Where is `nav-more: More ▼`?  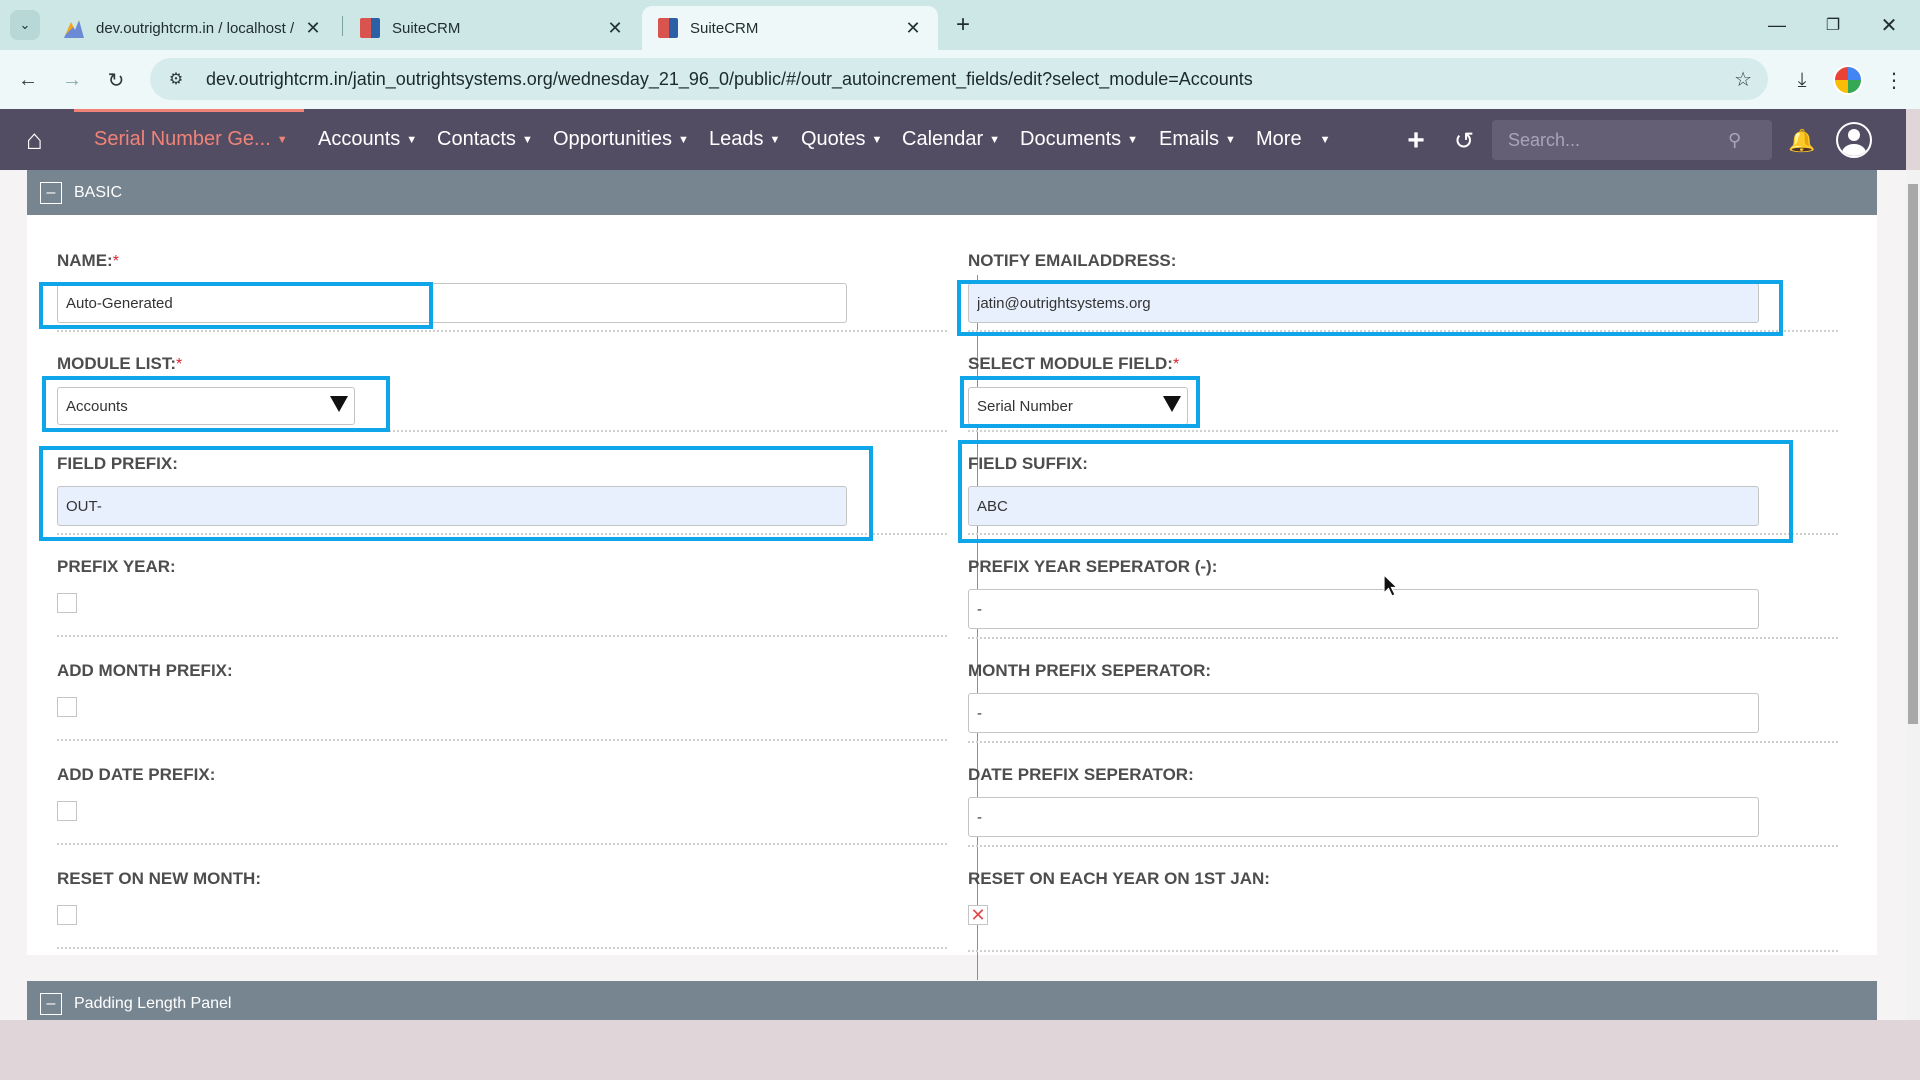 nav-more: More ▼ is located at coordinates (1293, 139).